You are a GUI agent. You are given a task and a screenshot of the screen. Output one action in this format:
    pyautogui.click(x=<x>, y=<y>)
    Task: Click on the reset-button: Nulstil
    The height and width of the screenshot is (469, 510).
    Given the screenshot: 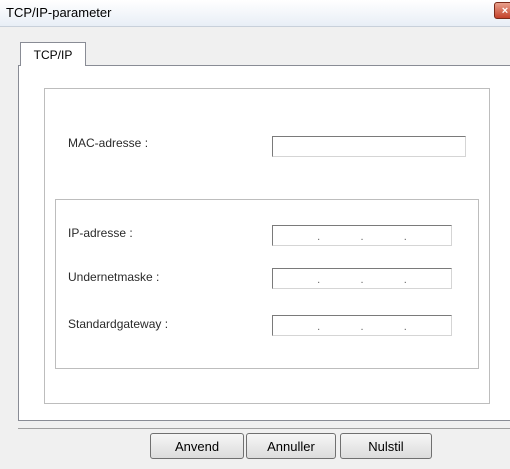 What is the action you would take?
    pyautogui.click(x=386, y=446)
    